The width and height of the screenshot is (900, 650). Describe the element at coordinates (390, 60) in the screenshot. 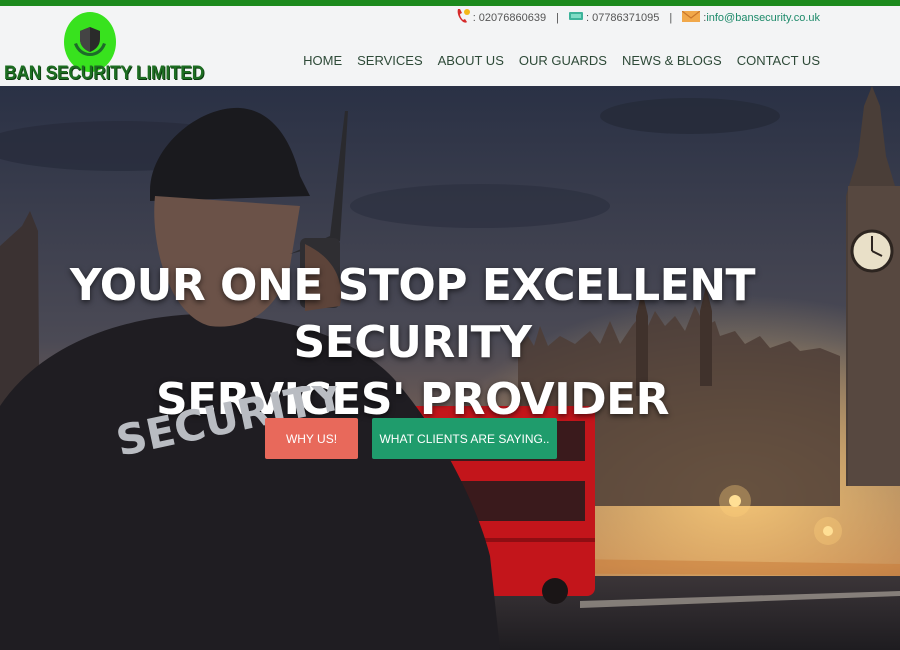

I see `nav-services: SERVICES` at that location.